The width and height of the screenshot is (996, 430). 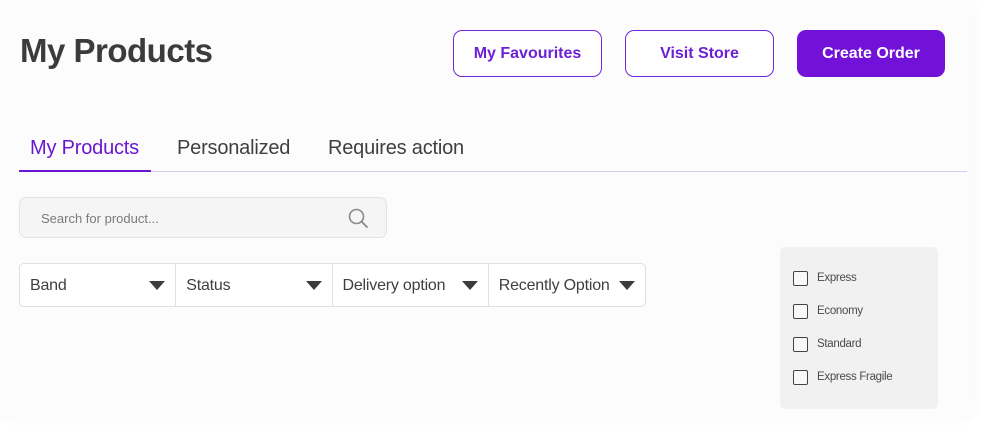 I want to click on tab-my-products: My Products, so click(x=84, y=148).